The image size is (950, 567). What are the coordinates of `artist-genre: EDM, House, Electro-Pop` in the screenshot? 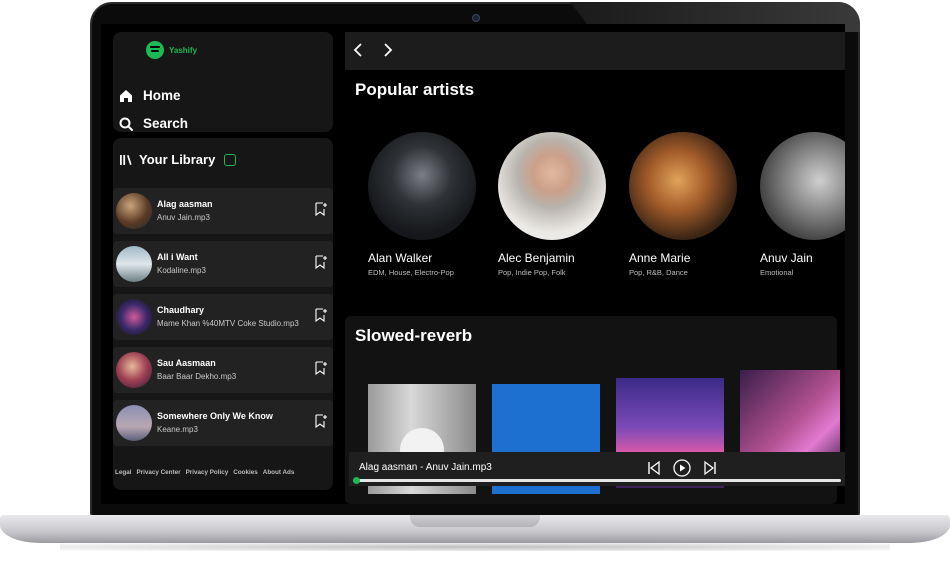 It's located at (411, 272).